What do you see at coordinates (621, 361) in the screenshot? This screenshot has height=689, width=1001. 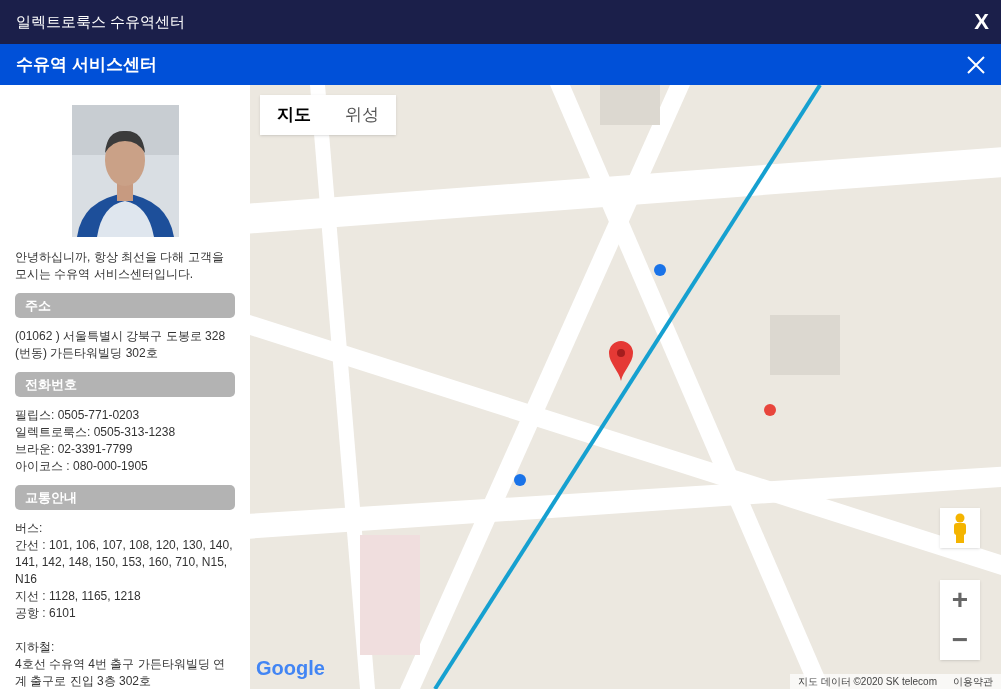 I see `map-pin-icon` at bounding box center [621, 361].